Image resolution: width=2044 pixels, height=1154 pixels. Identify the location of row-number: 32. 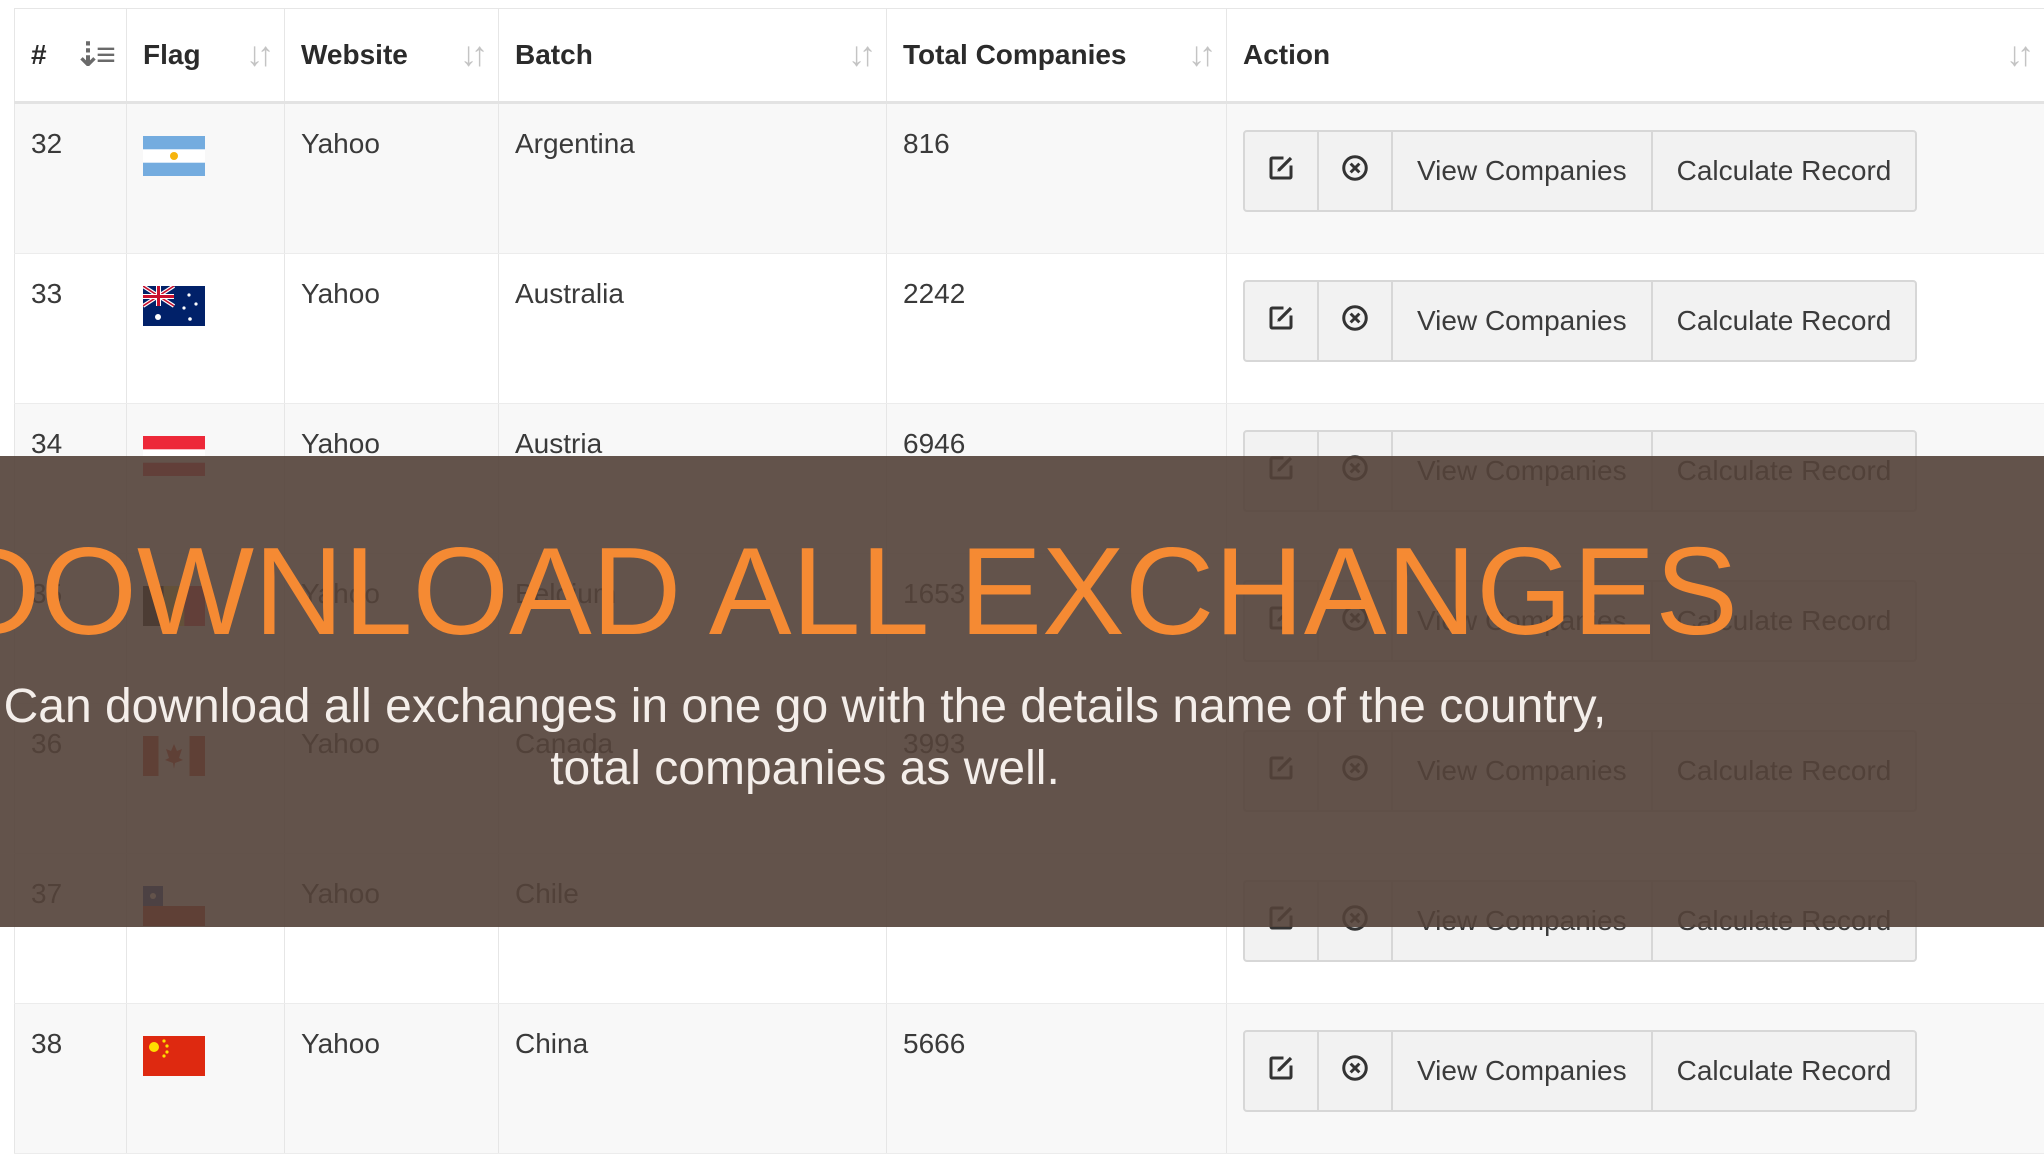
(71, 178).